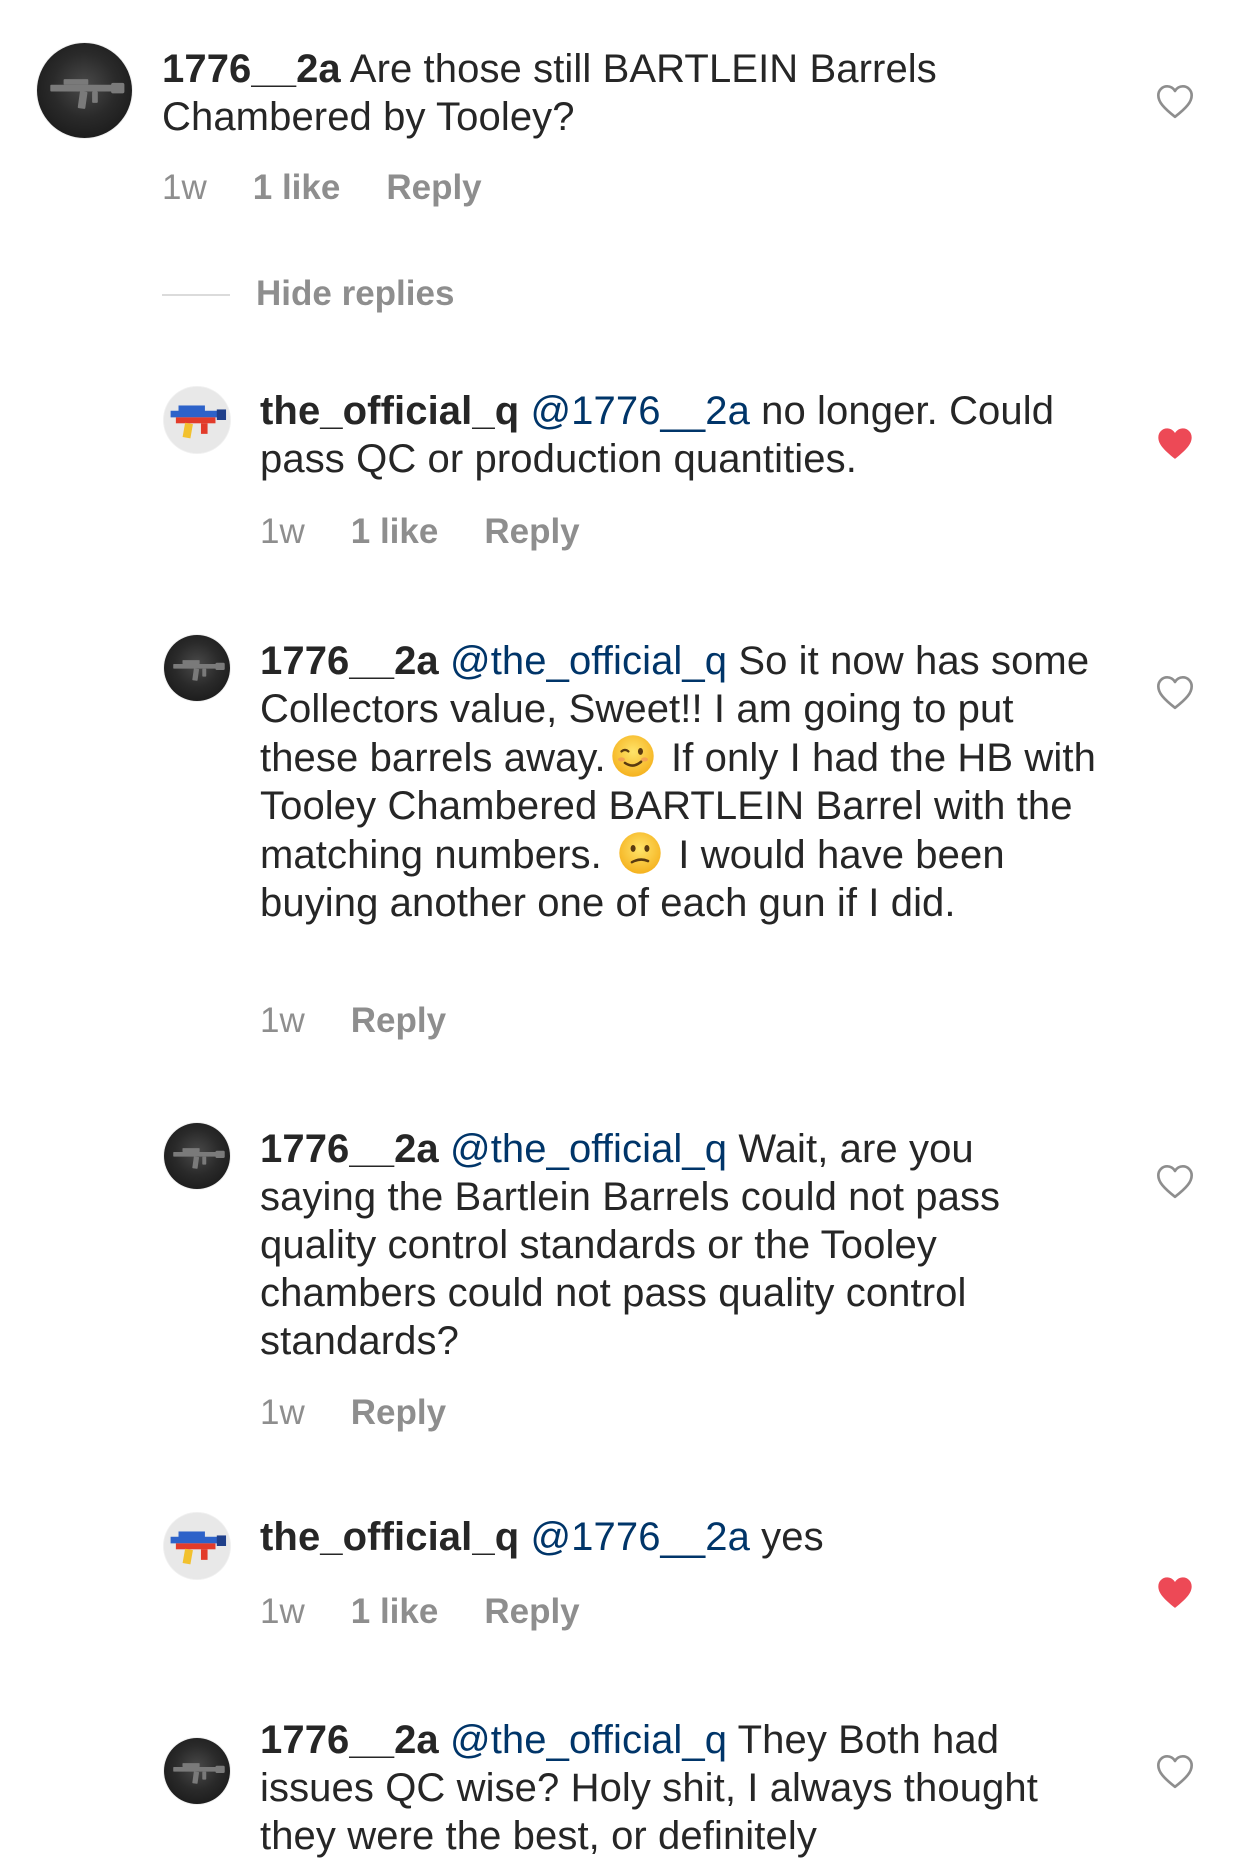 This screenshot has height=1860, width=1241. I want to click on confused-face-emoji, so click(640, 853).